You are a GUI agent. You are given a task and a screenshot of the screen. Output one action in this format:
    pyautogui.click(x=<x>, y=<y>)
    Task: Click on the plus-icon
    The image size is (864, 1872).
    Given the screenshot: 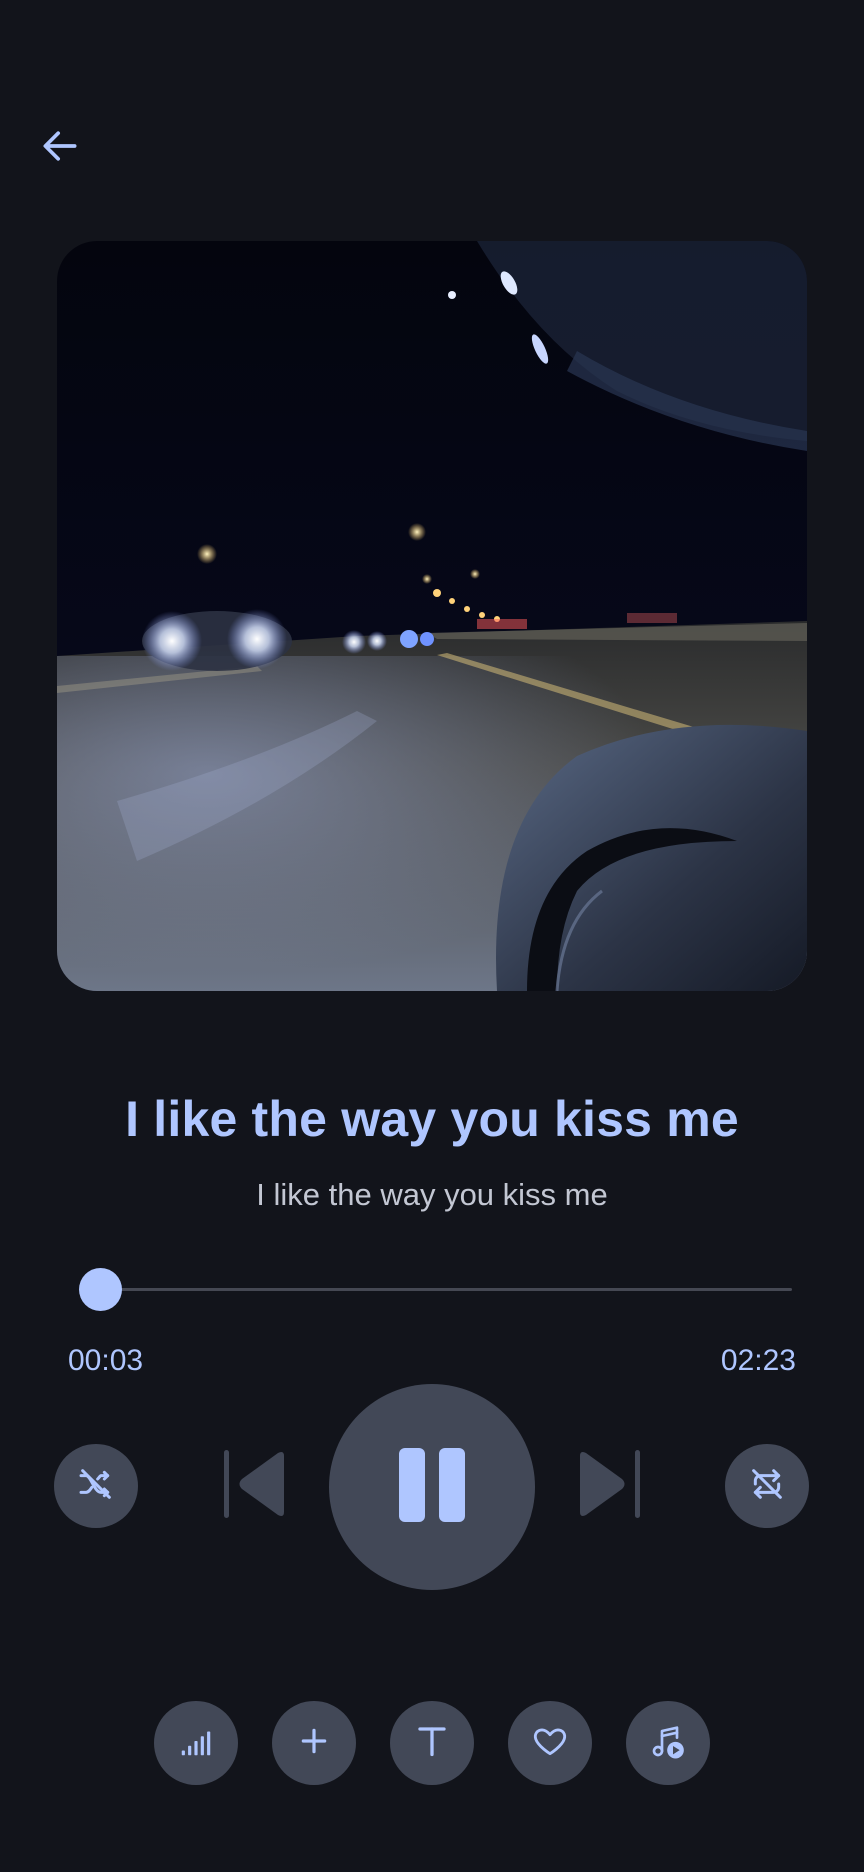 What is the action you would take?
    pyautogui.click(x=314, y=1743)
    